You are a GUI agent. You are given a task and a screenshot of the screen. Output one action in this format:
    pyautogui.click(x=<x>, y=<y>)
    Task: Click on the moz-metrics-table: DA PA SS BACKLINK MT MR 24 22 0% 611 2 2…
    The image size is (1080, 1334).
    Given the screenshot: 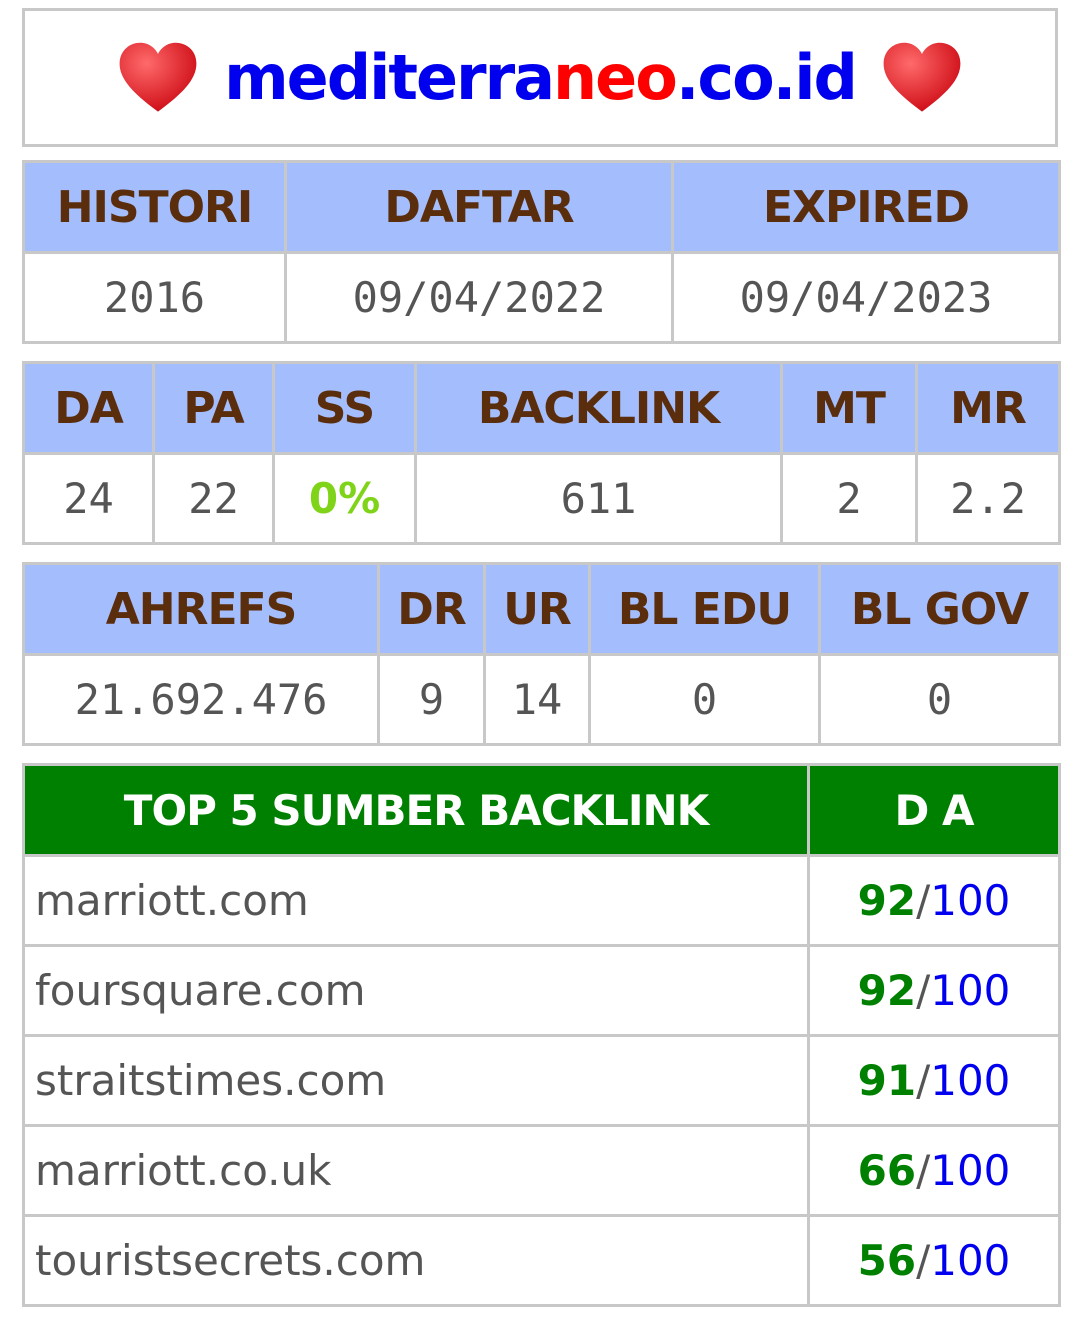 What is the action you would take?
    pyautogui.click(x=541, y=453)
    